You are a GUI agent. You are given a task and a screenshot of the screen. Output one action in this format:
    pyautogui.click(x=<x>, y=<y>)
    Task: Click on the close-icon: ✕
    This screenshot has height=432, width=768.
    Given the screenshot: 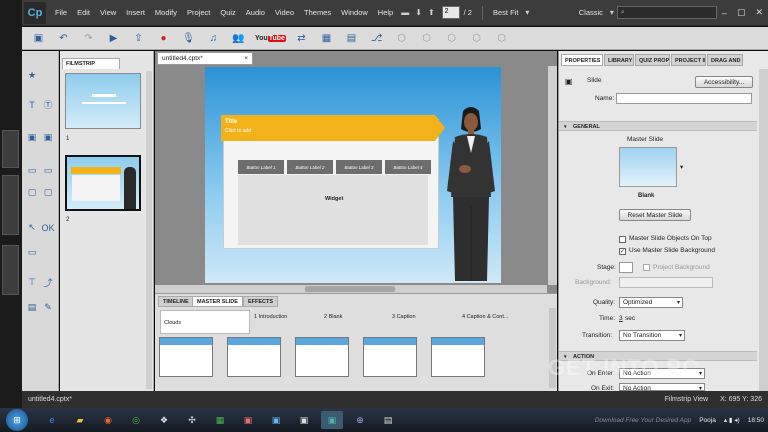 What is the action you would take?
    pyautogui.click(x=759, y=12)
    